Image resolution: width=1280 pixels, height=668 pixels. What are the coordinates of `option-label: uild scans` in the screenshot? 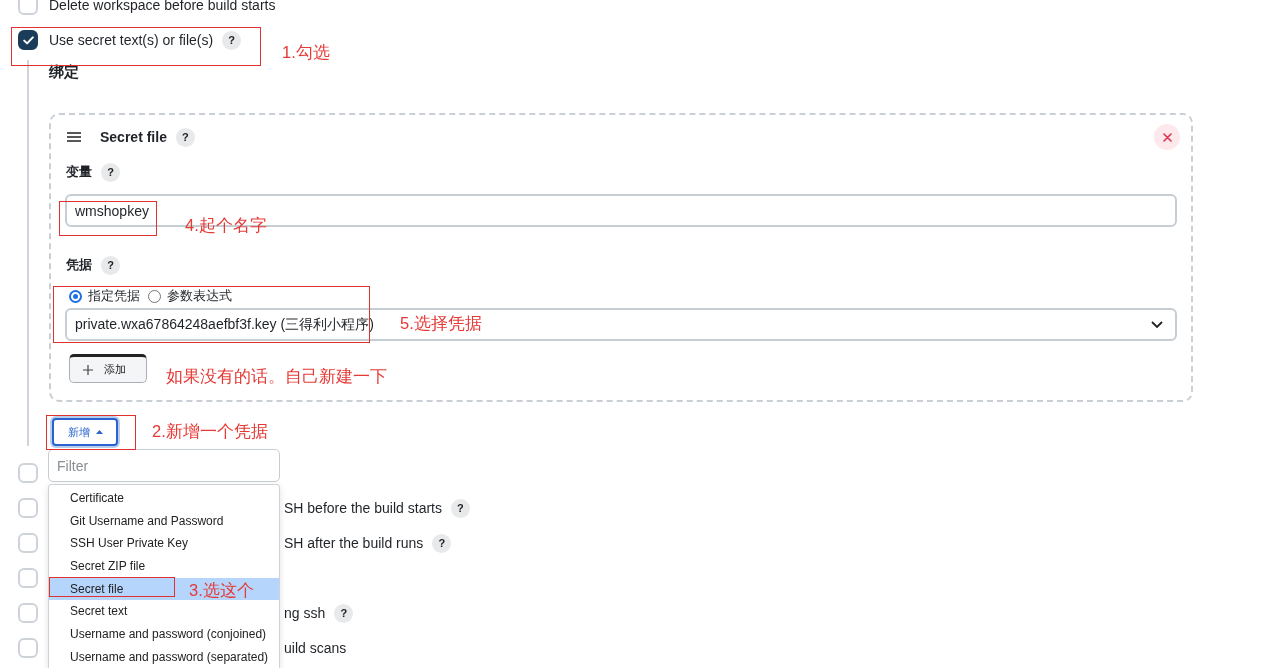 It's located at (315, 648).